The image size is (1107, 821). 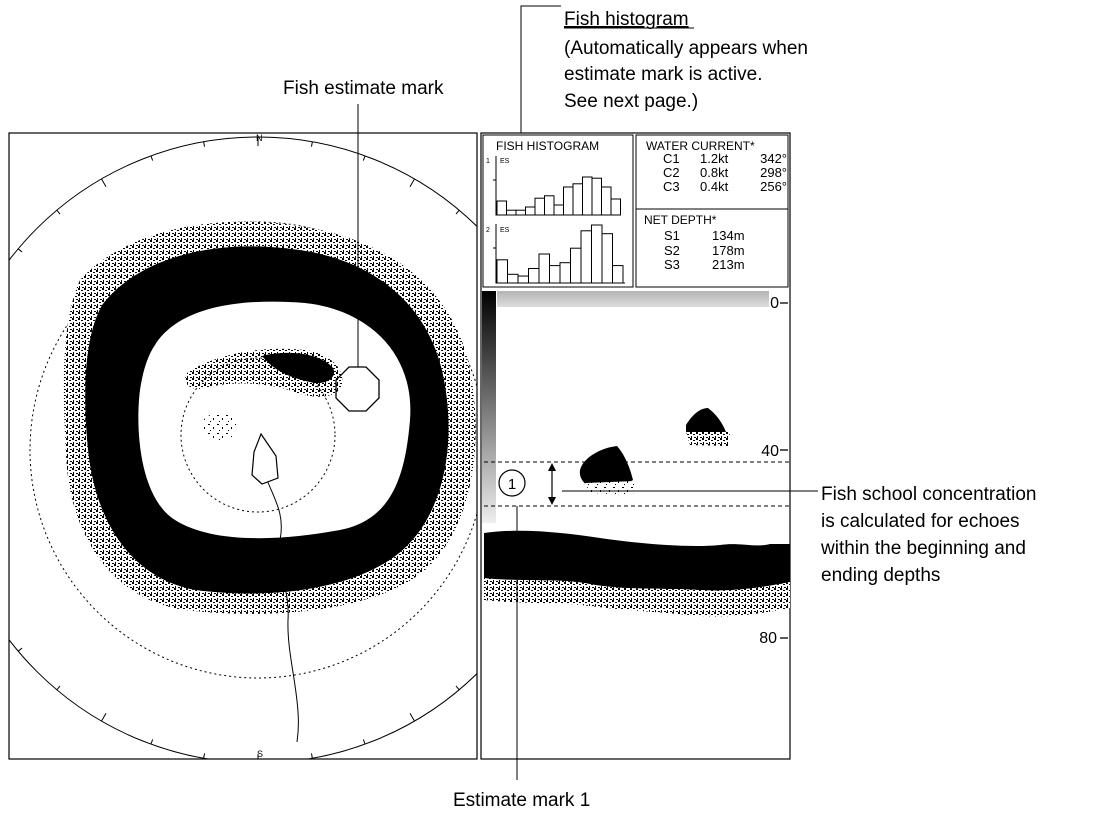 What do you see at coordinates (259, 138) in the screenshot?
I see `sonar-north-label: N` at bounding box center [259, 138].